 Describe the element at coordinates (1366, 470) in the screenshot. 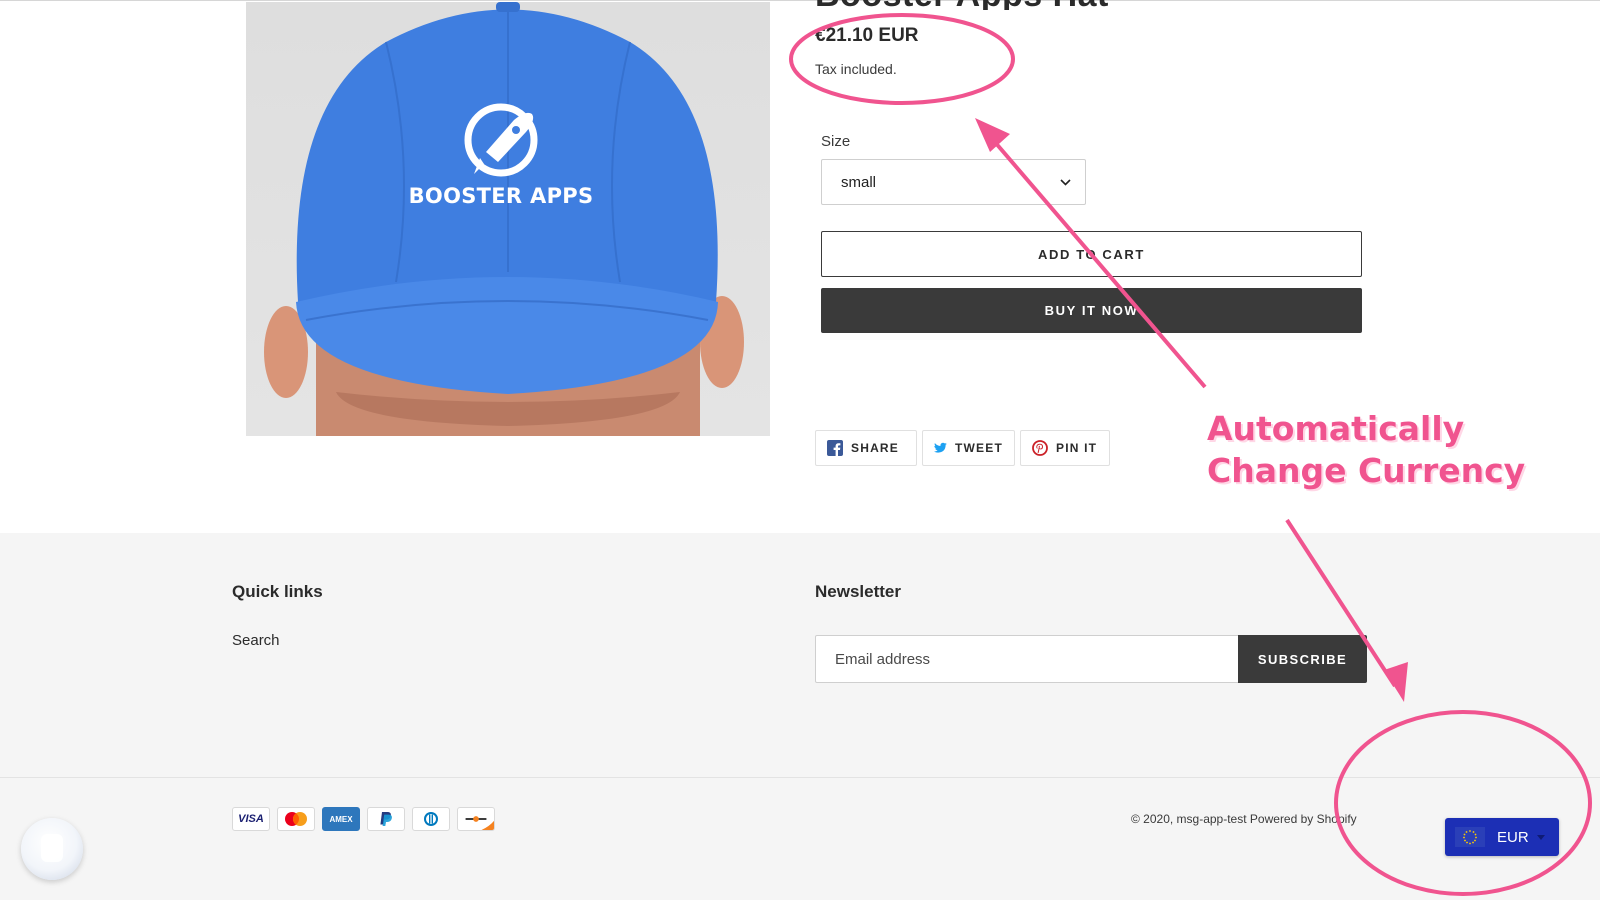

I see `callout-line-2: Change Currency` at that location.